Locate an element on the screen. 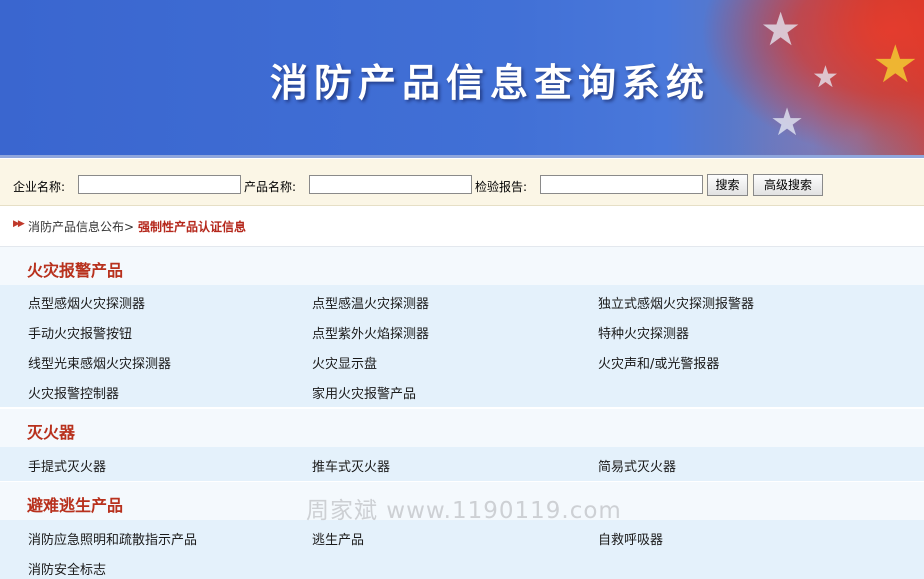 This screenshot has width=924, height=579. test-report-input is located at coordinates (621, 184).